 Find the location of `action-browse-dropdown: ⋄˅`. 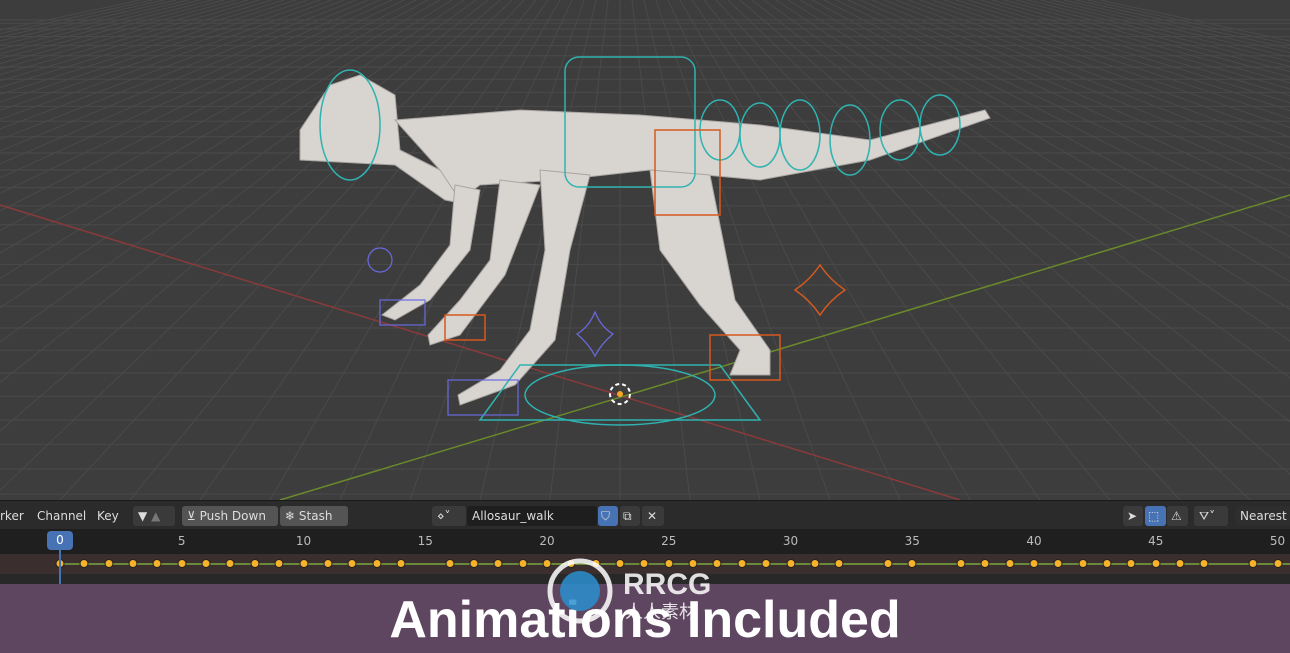

action-browse-dropdown: ⋄˅ is located at coordinates (449, 516).